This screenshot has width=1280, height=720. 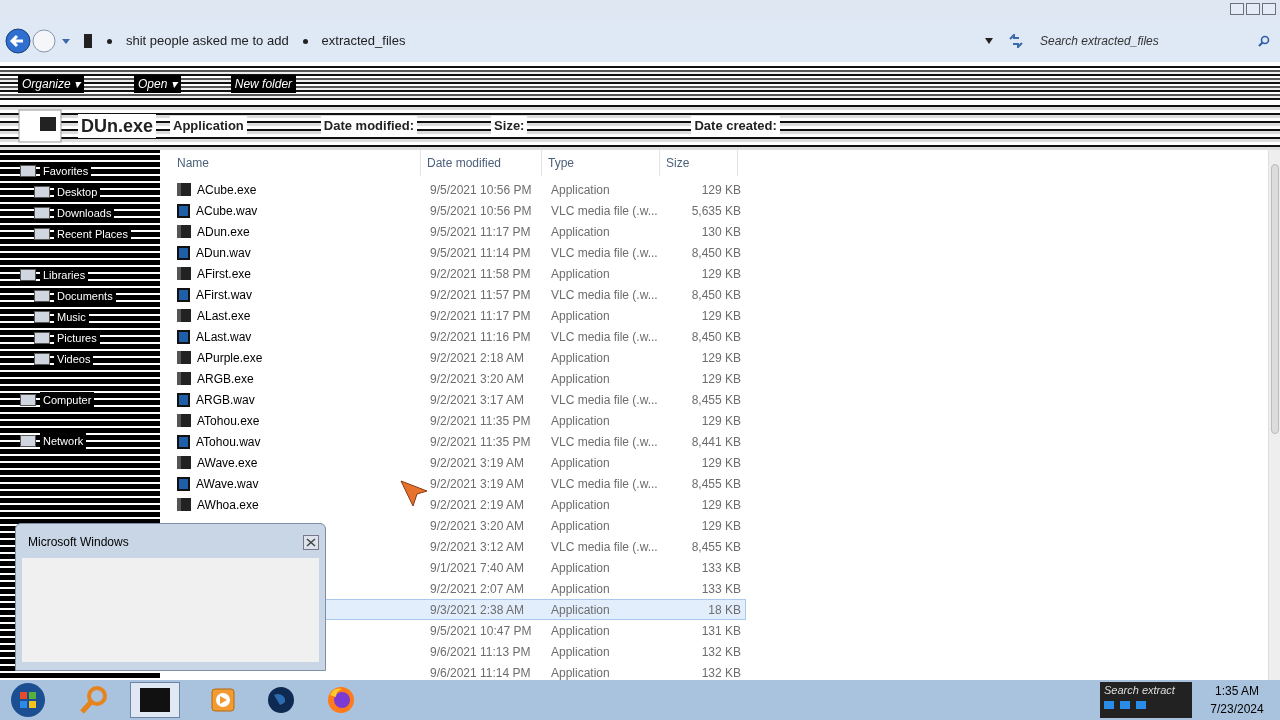 I want to click on size-cell: 18 KB, so click(x=724, y=609).